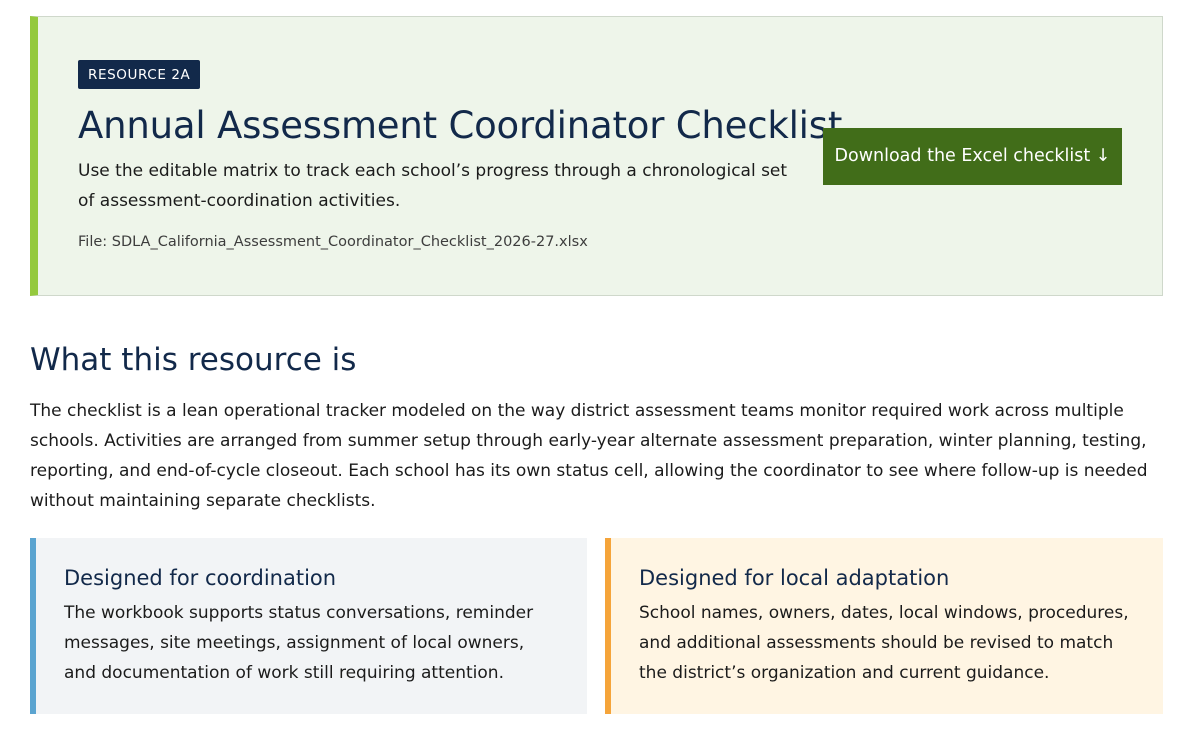 Image resolution: width=1200 pixels, height=738 pixels. Describe the element at coordinates (139, 74) in the screenshot. I see `resource-tag: RESOURCE 2A` at that location.